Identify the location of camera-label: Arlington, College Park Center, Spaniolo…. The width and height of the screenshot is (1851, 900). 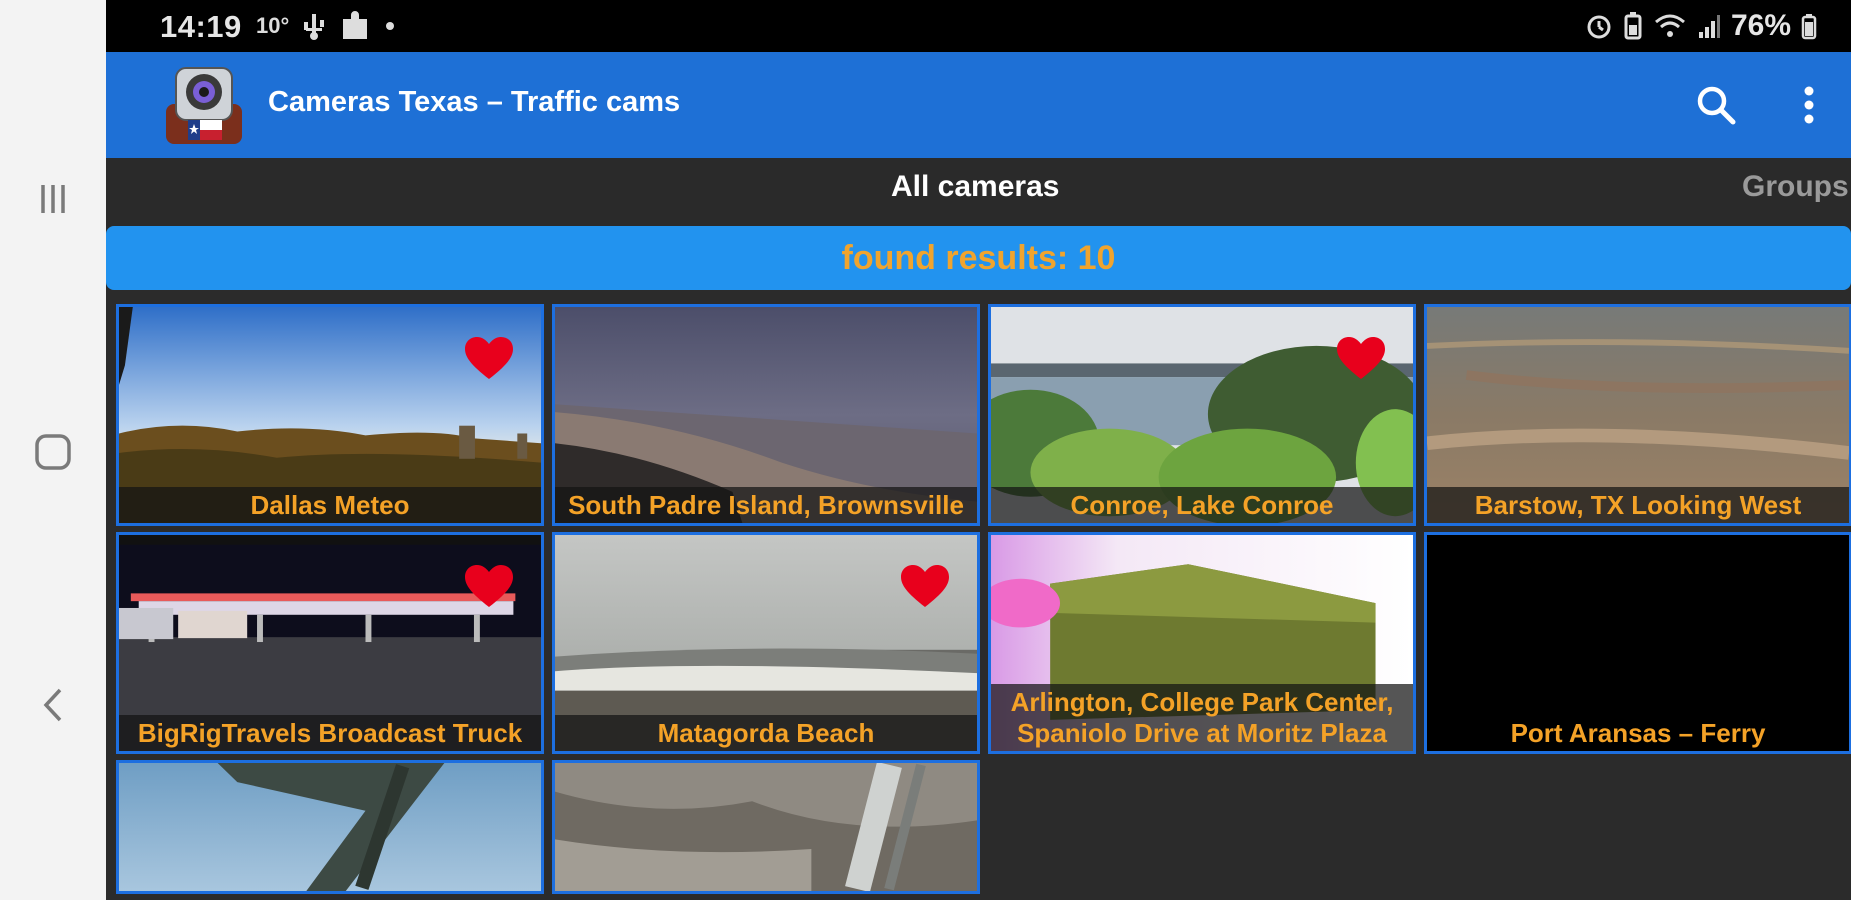
(1202, 717).